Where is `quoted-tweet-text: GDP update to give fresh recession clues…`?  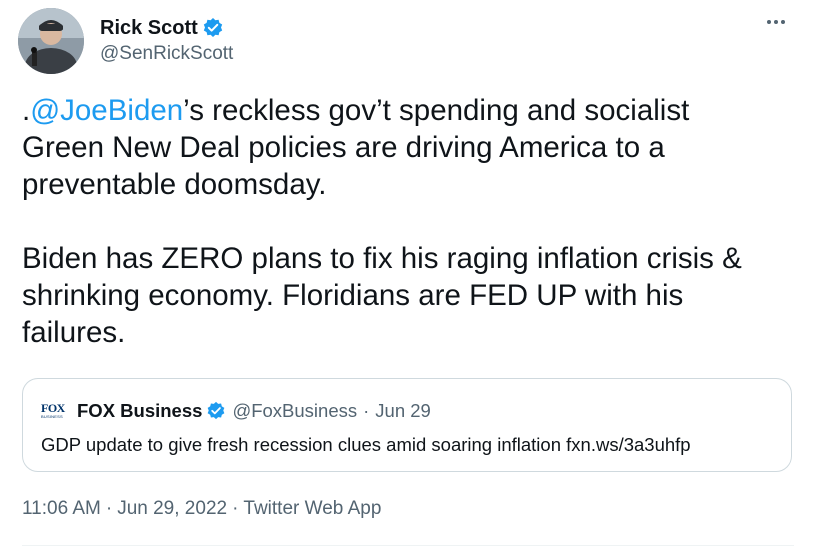
quoted-tweet-text: GDP update to give fresh recession clues… is located at coordinates (366, 444).